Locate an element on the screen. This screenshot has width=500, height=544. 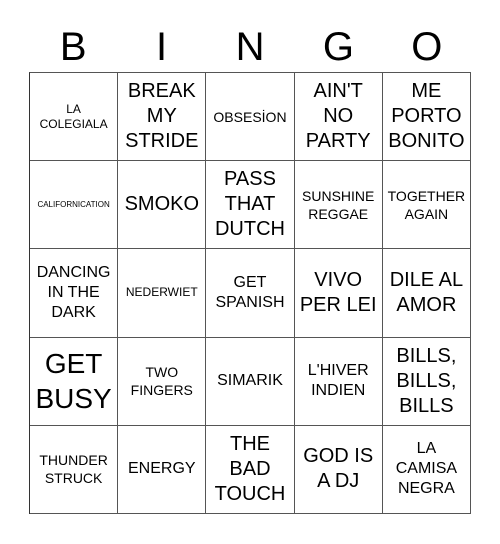
bingo-cell: AIN'T NO PARTY is located at coordinates (338, 117).